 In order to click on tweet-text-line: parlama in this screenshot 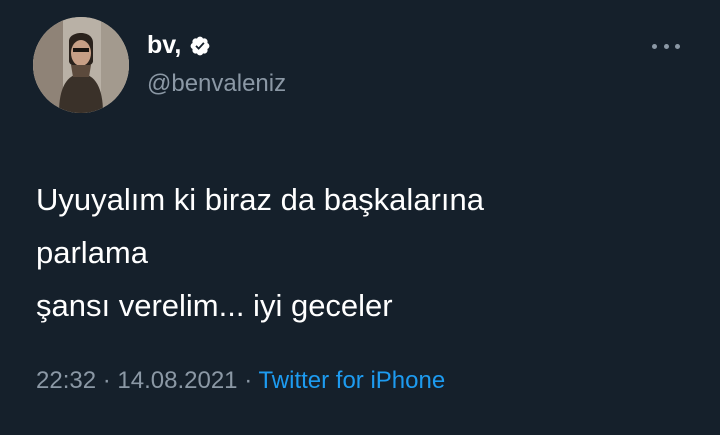, I will do `click(92, 252)`.